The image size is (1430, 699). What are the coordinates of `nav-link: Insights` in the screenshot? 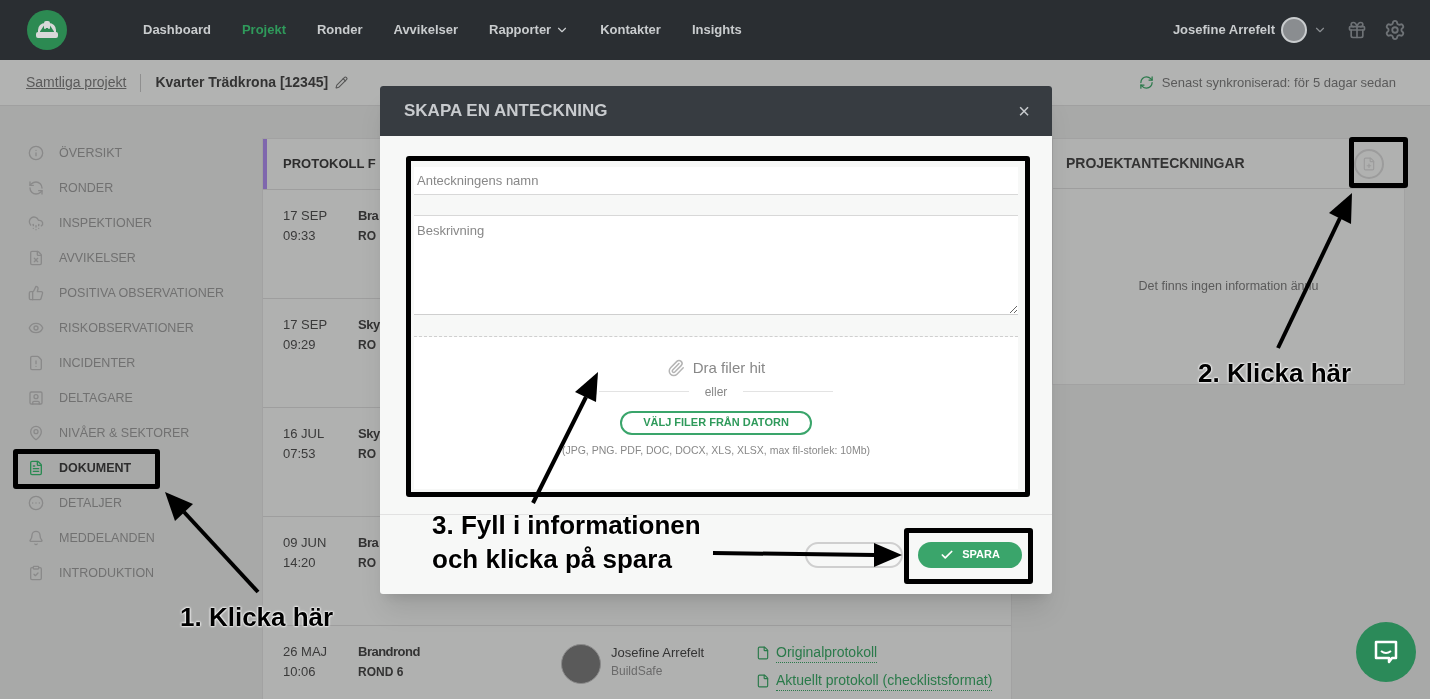 It's located at (716, 30).